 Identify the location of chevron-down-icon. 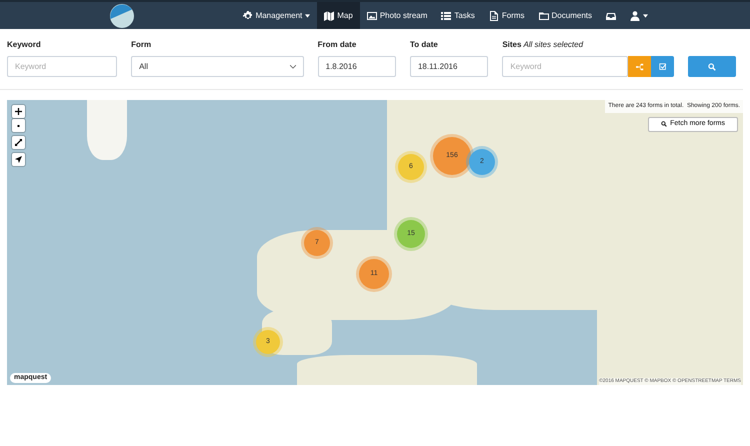
(293, 66).